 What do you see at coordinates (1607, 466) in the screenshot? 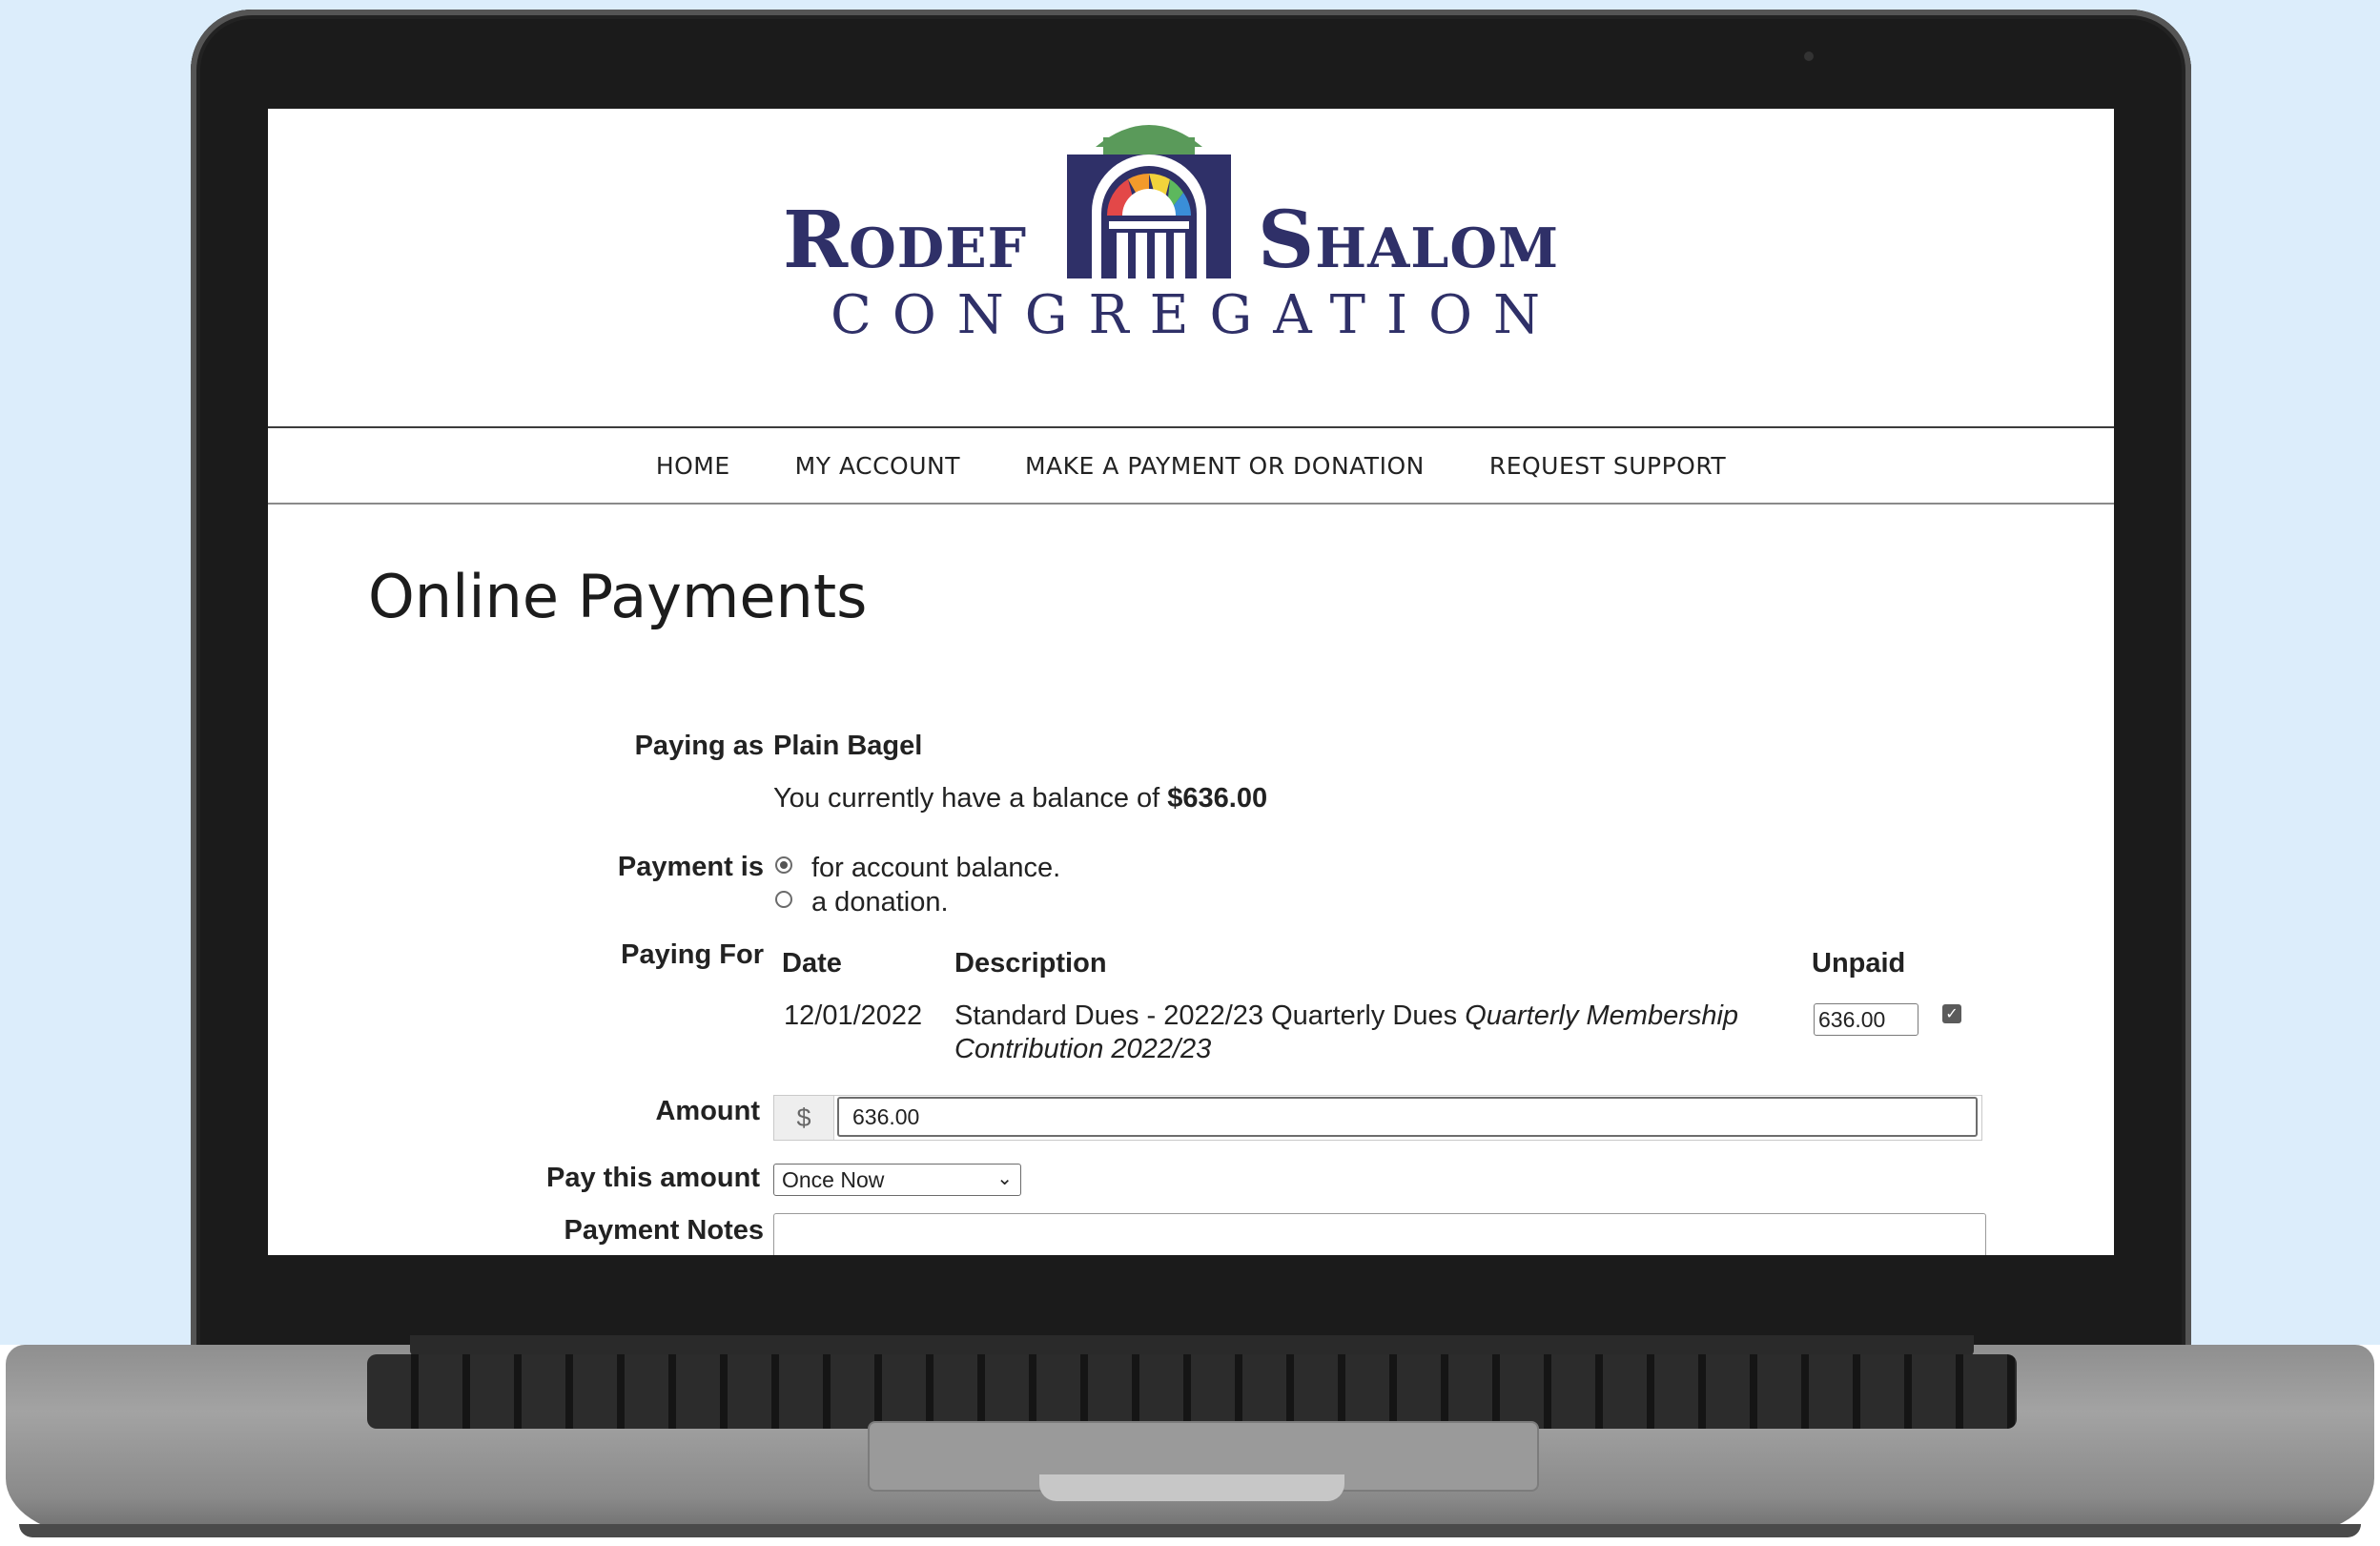
I see `nav-request-support: REQUEST SUPPORT` at bounding box center [1607, 466].